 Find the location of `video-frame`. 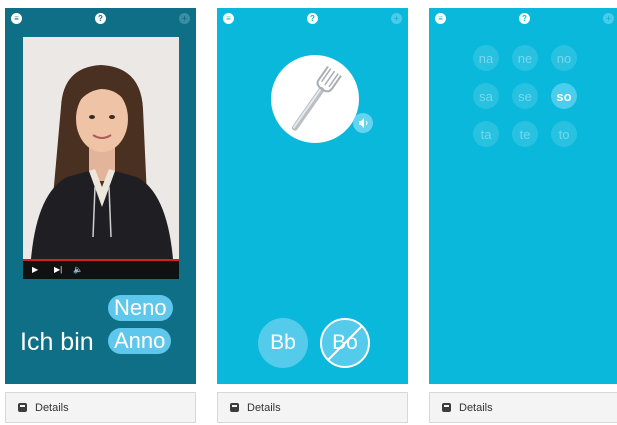

video-frame is located at coordinates (101, 148).